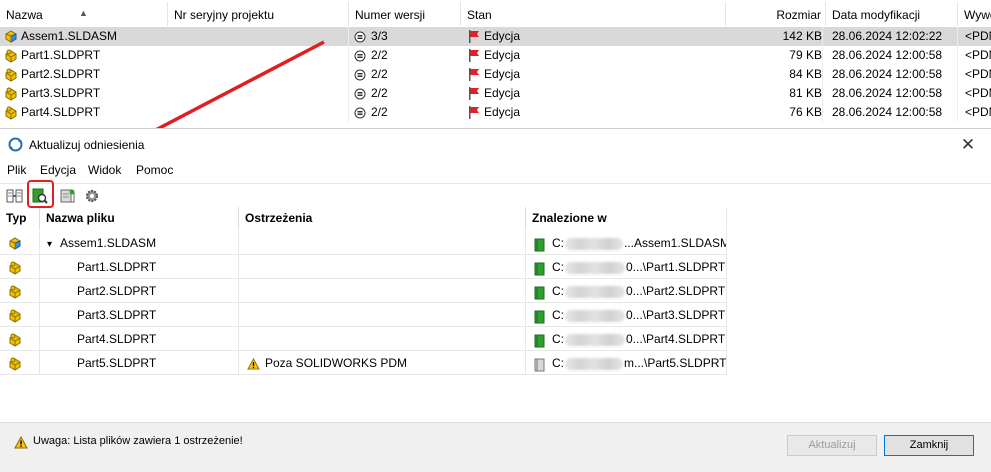  What do you see at coordinates (87, 145) in the screenshot?
I see `dialog-title: Aktualizuj odniesienia` at bounding box center [87, 145].